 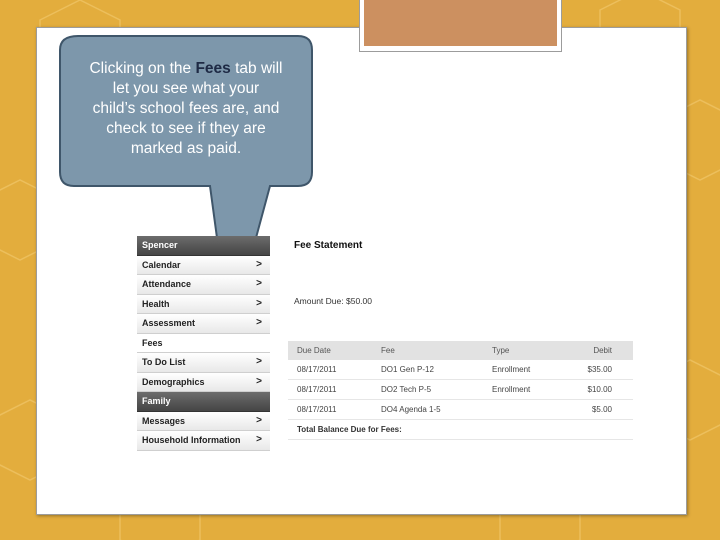 I want to click on cell-fee: DO1 Gen P-12, so click(x=407, y=369).